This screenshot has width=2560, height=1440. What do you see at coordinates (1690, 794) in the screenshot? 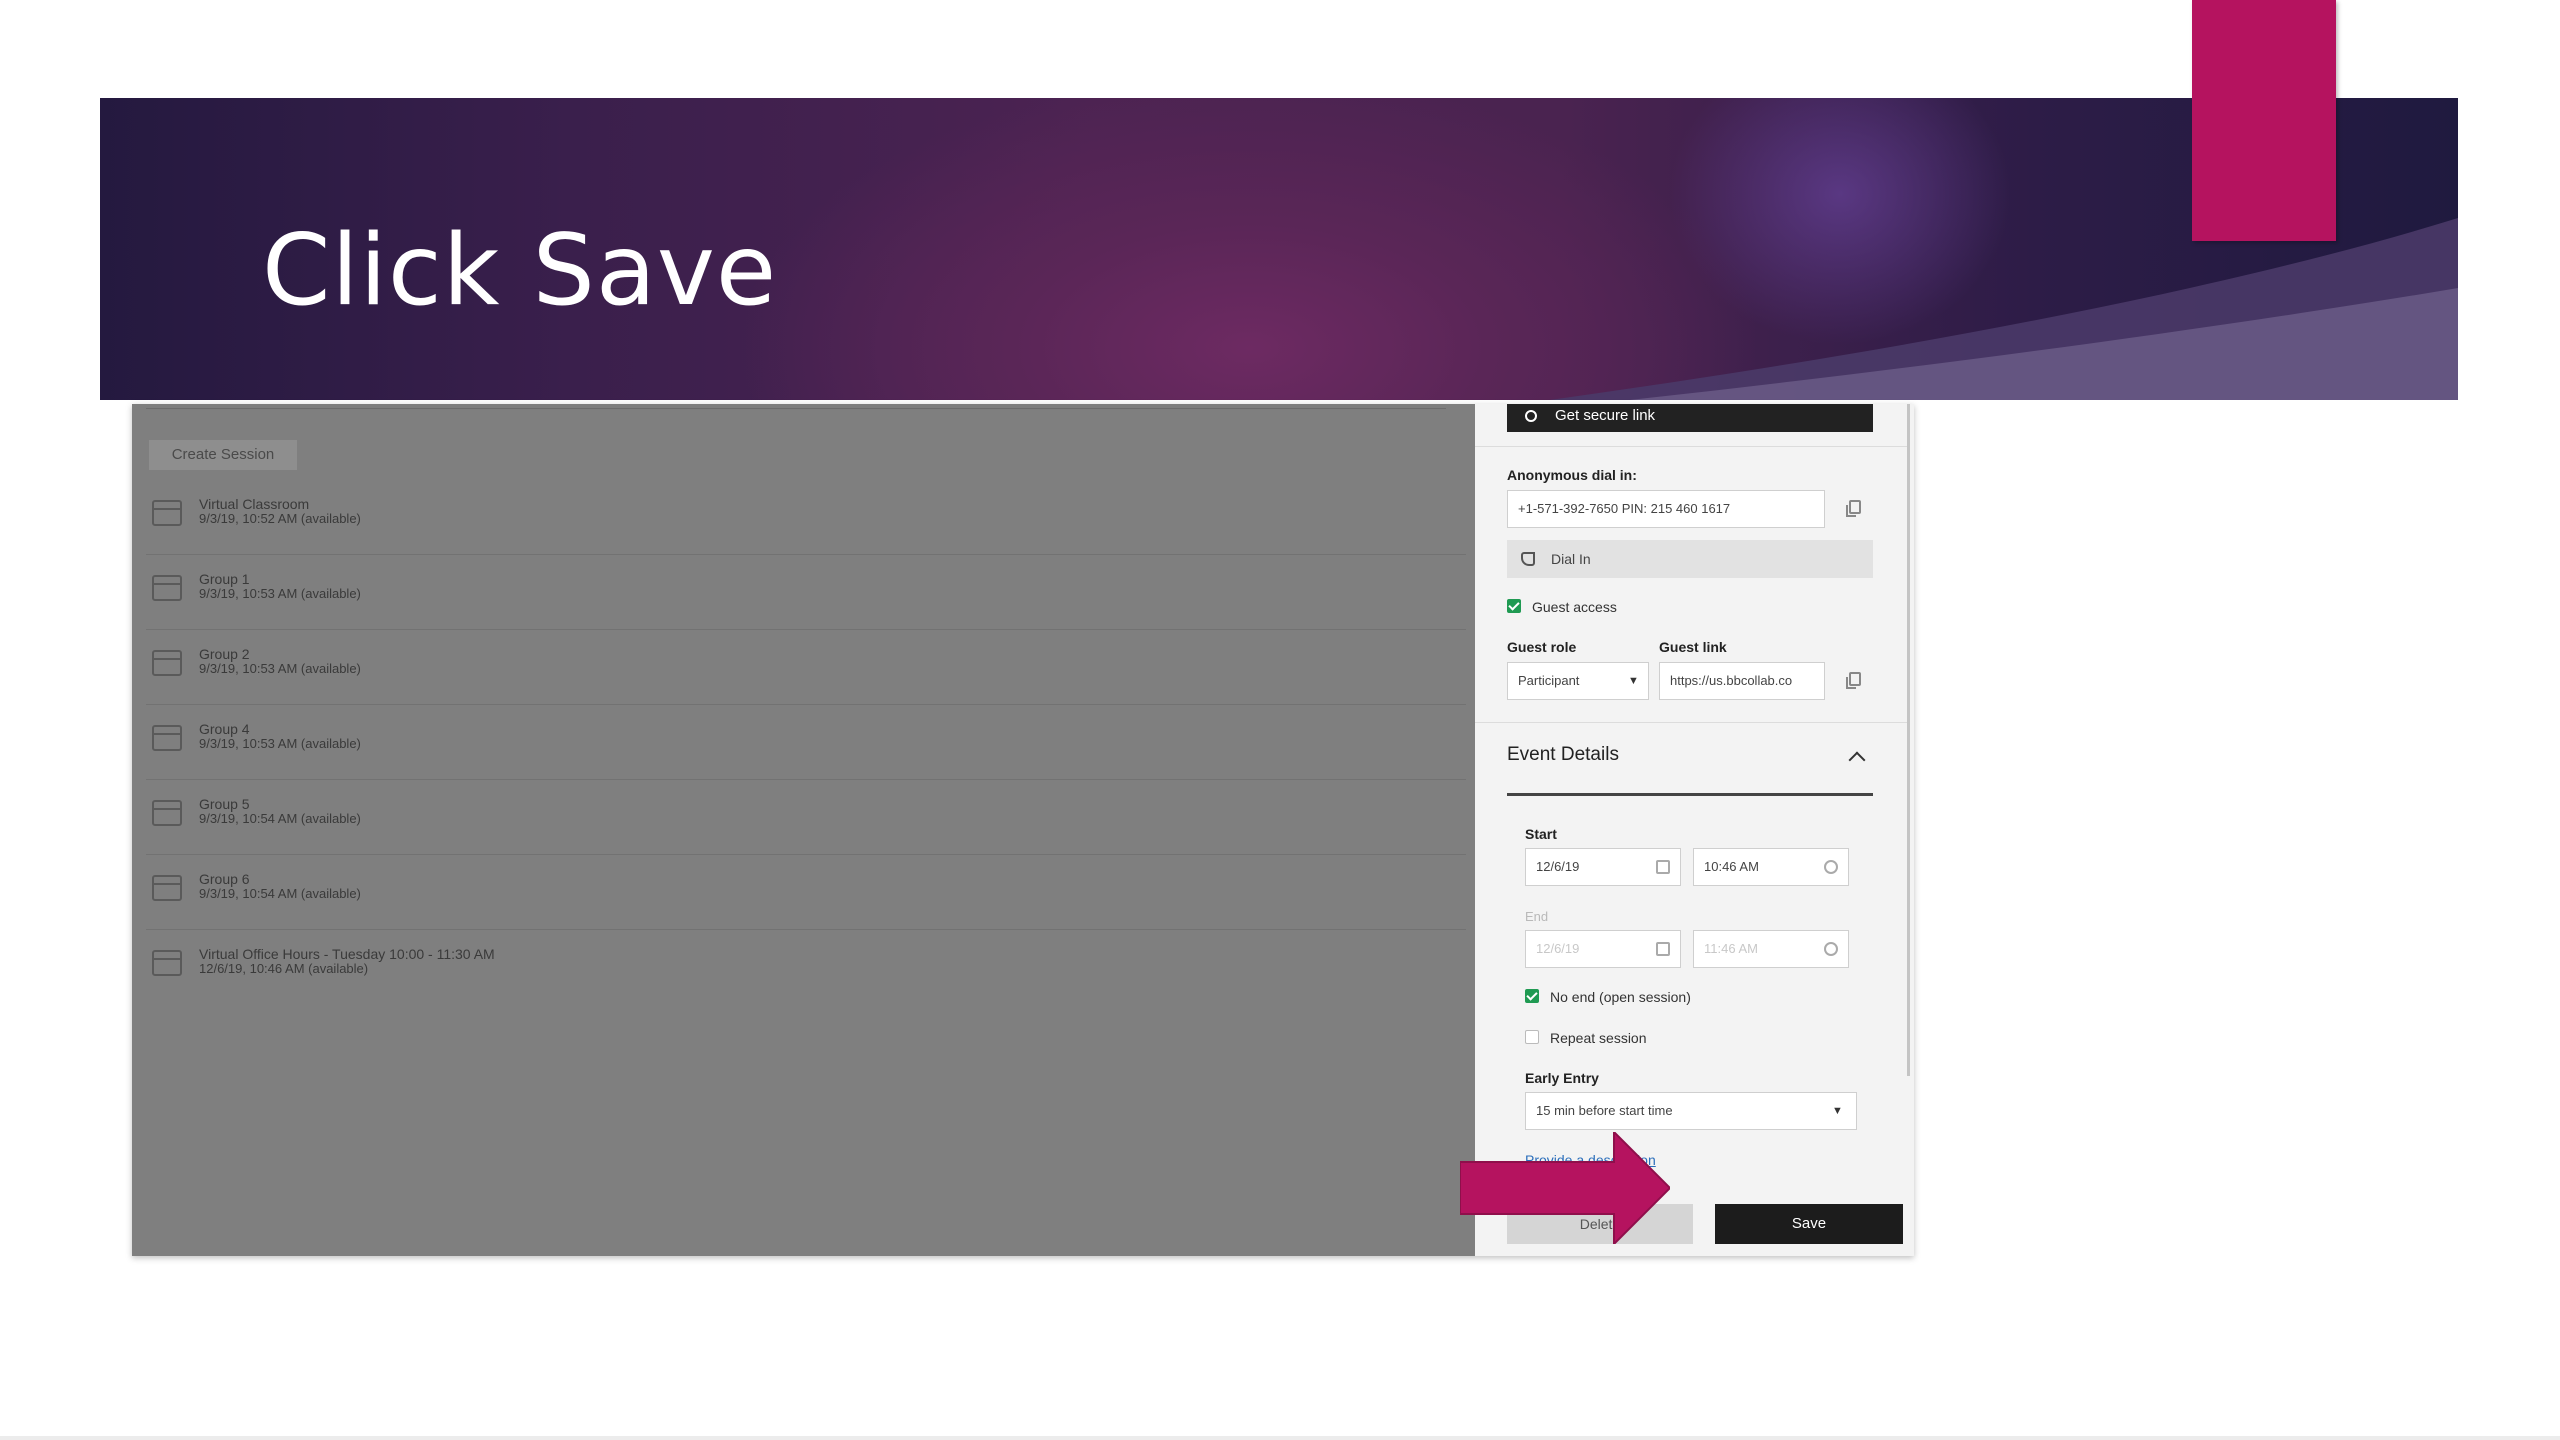
I see `event-details-underline` at bounding box center [1690, 794].